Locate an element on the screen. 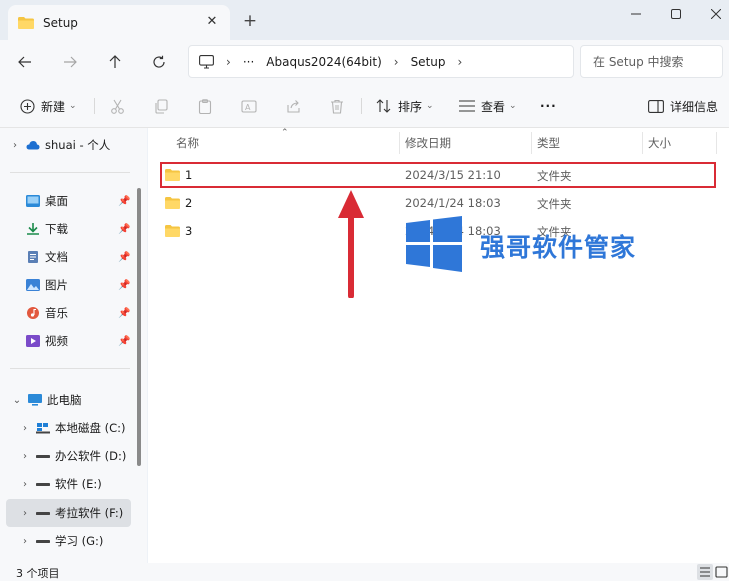  sidebar-item-pictures: 图片 is located at coordinates (45, 285).